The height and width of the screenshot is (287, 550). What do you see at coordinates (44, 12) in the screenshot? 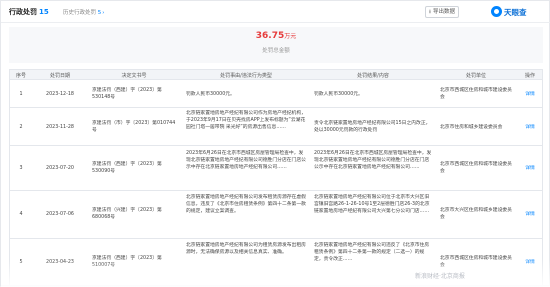
I see `penalty-count: 15` at bounding box center [44, 12].